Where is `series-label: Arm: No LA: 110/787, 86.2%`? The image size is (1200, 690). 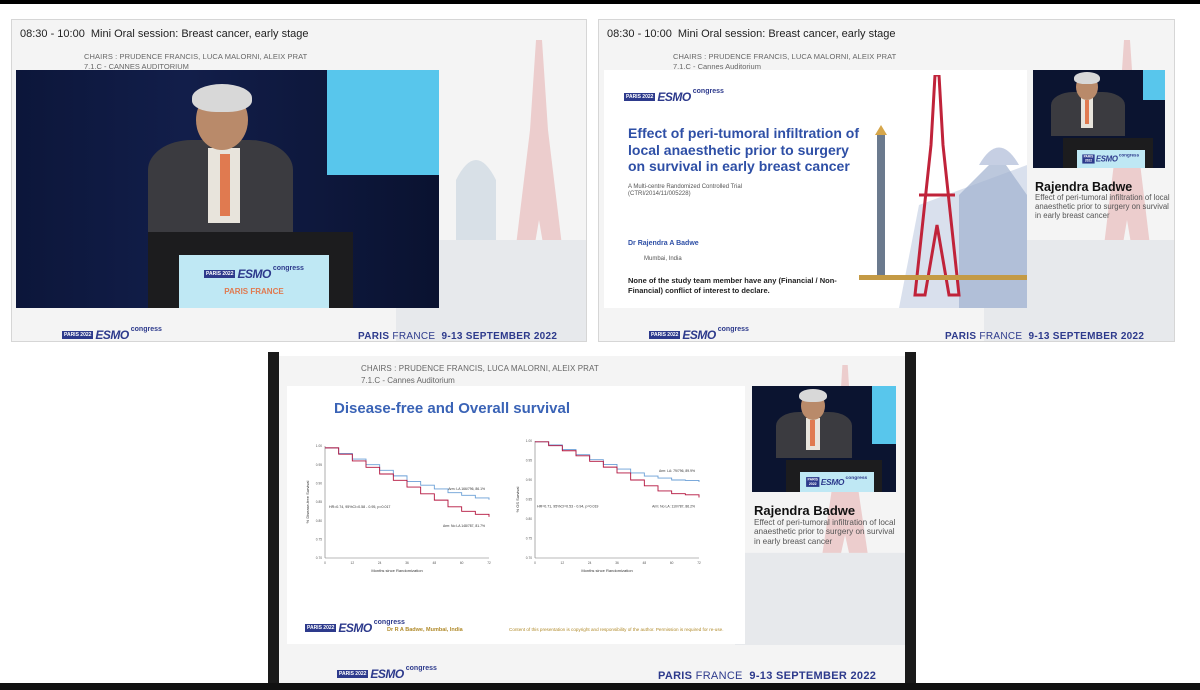
series-label: Arm: No LA: 110/787, 86.2% is located at coordinates (673, 507).